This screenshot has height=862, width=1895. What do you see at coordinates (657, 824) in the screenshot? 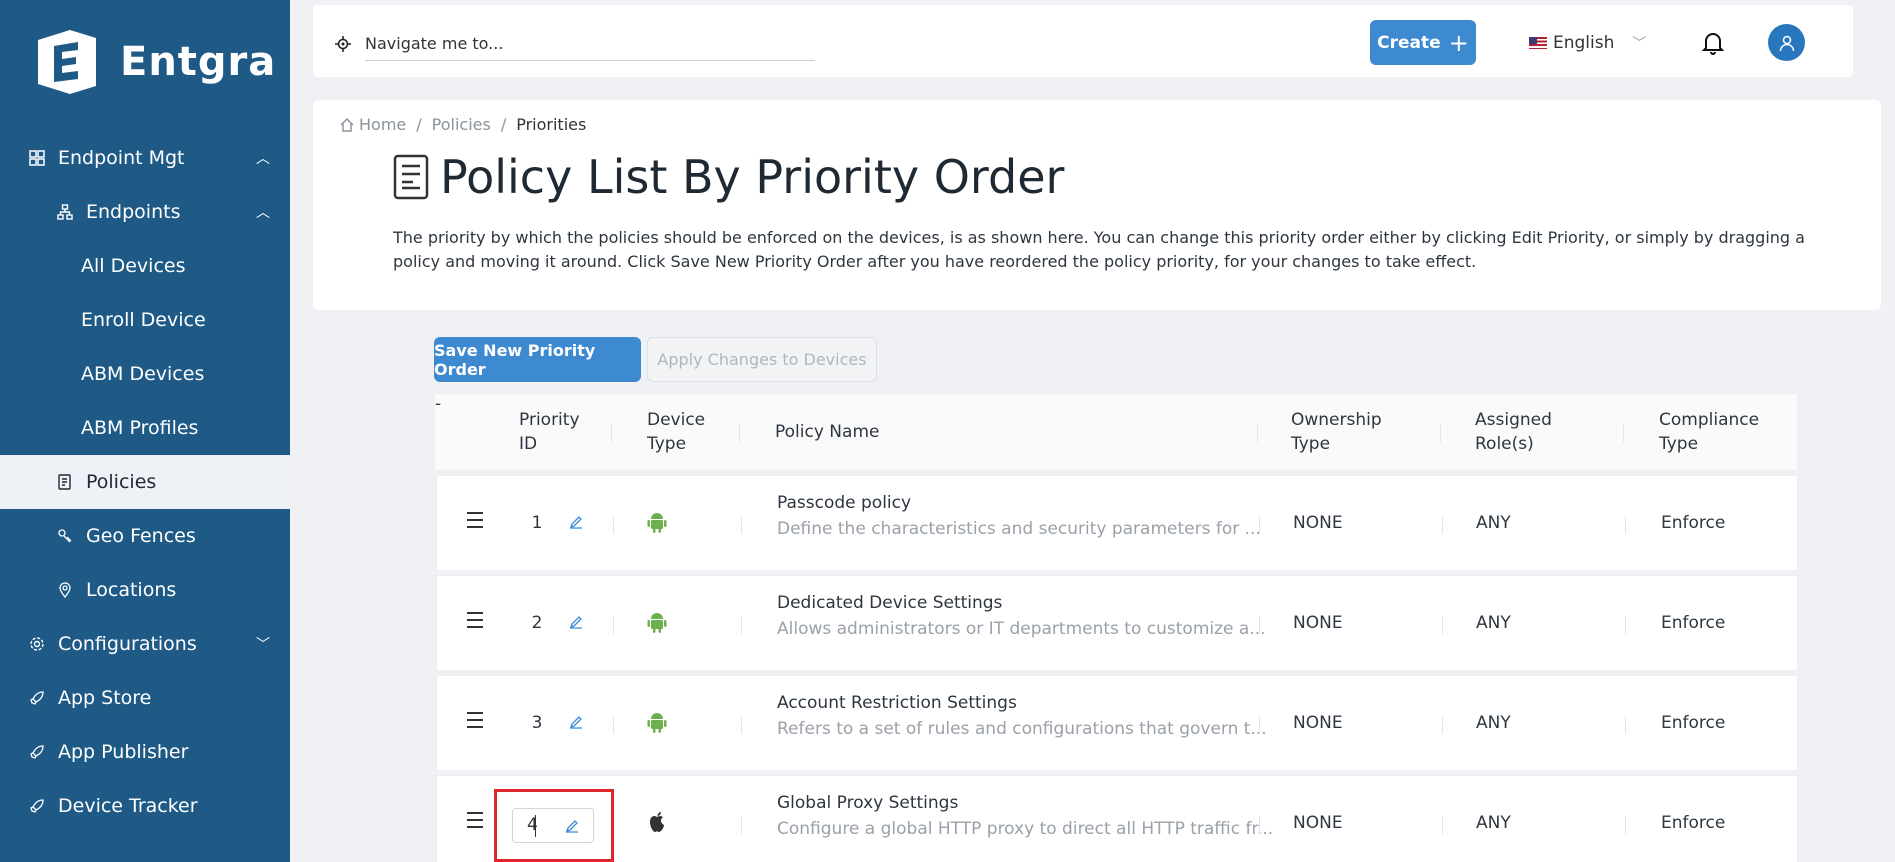
I see `apple-icon` at bounding box center [657, 824].